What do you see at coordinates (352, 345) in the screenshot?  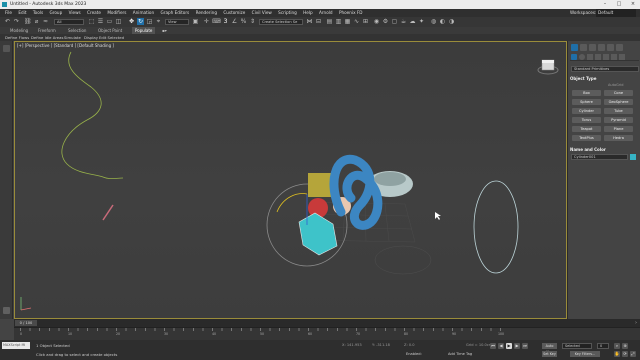 I see `x-coordinate: X: 141.953` at bounding box center [352, 345].